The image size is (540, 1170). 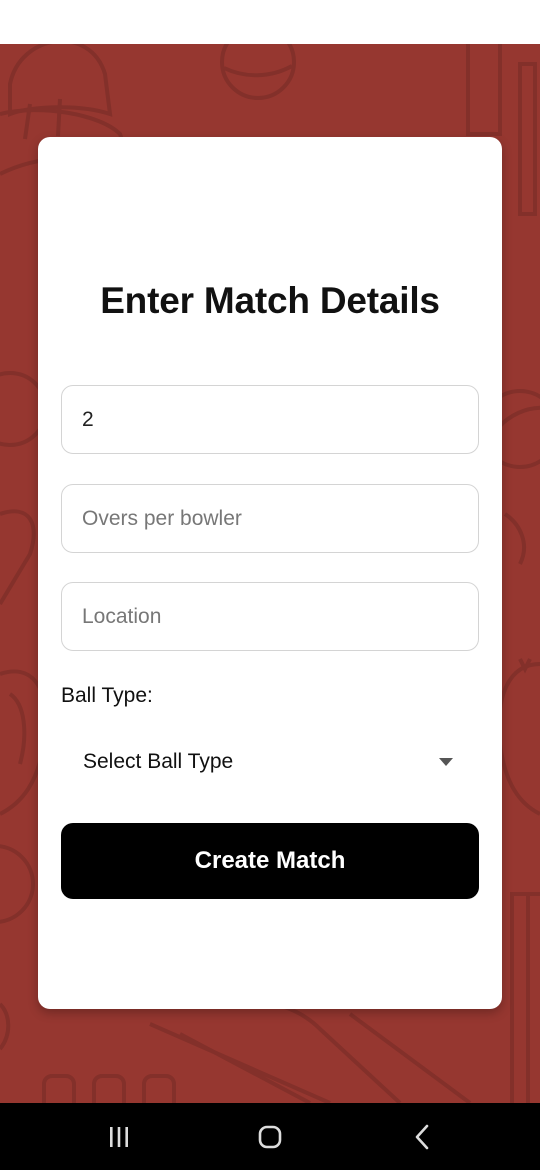 What do you see at coordinates (270, 861) in the screenshot?
I see `create-match-button: Create Match` at bounding box center [270, 861].